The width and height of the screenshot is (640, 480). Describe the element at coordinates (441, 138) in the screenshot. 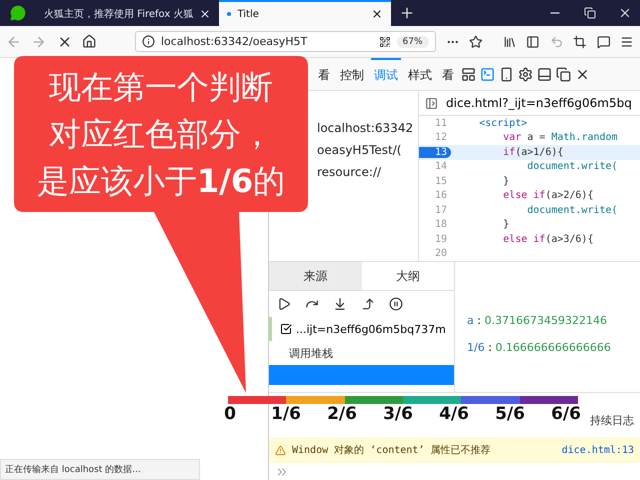

I see `line-number: 12` at that location.